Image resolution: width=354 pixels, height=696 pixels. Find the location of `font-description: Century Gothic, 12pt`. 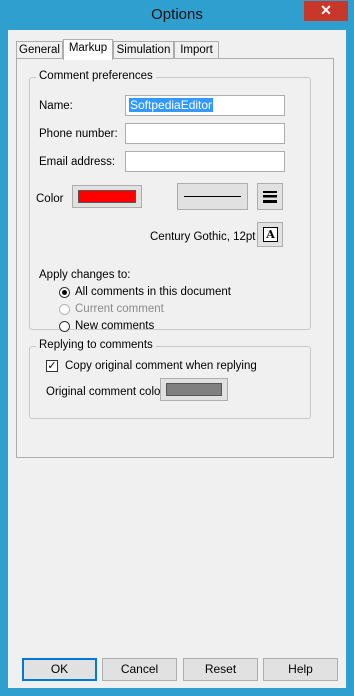

font-description: Century Gothic, 12pt is located at coordinates (203, 237).